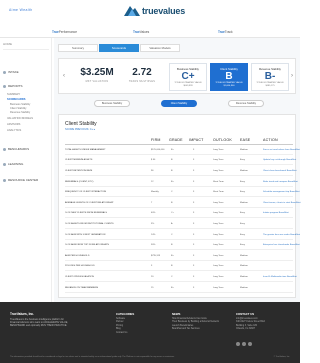  What do you see at coordinates (20, 104) in the screenshot?
I see `sidebar-sub-business-stability: Business Stability` at bounding box center [20, 104].